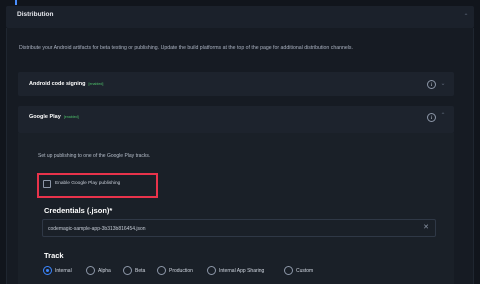  What do you see at coordinates (16, 2) in the screenshot?
I see `scroll-indicator` at bounding box center [16, 2].